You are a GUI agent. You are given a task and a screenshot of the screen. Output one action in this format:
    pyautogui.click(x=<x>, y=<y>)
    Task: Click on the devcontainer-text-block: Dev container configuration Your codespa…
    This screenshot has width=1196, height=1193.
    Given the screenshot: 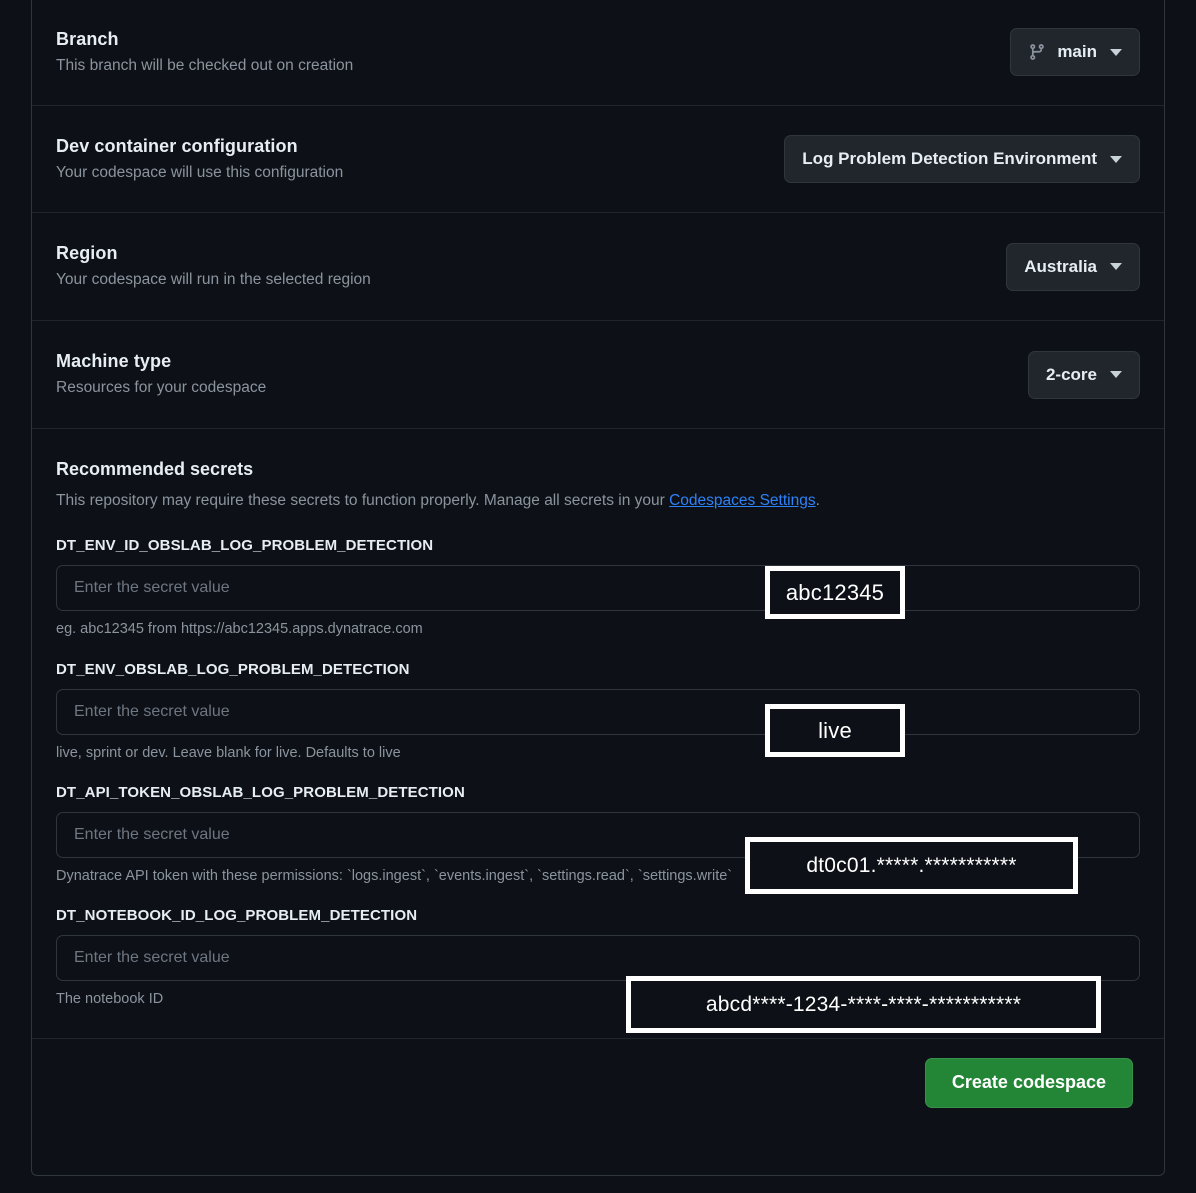 What is the action you would take?
    pyautogui.click(x=199, y=159)
    